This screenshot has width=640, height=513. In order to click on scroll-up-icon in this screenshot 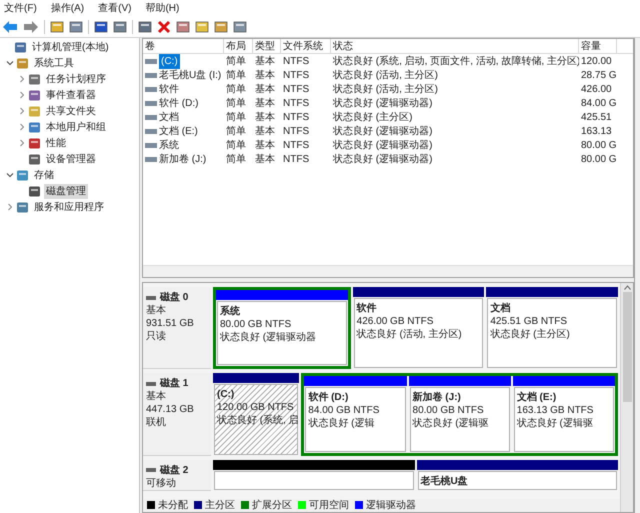, I will do `click(627, 287)`.